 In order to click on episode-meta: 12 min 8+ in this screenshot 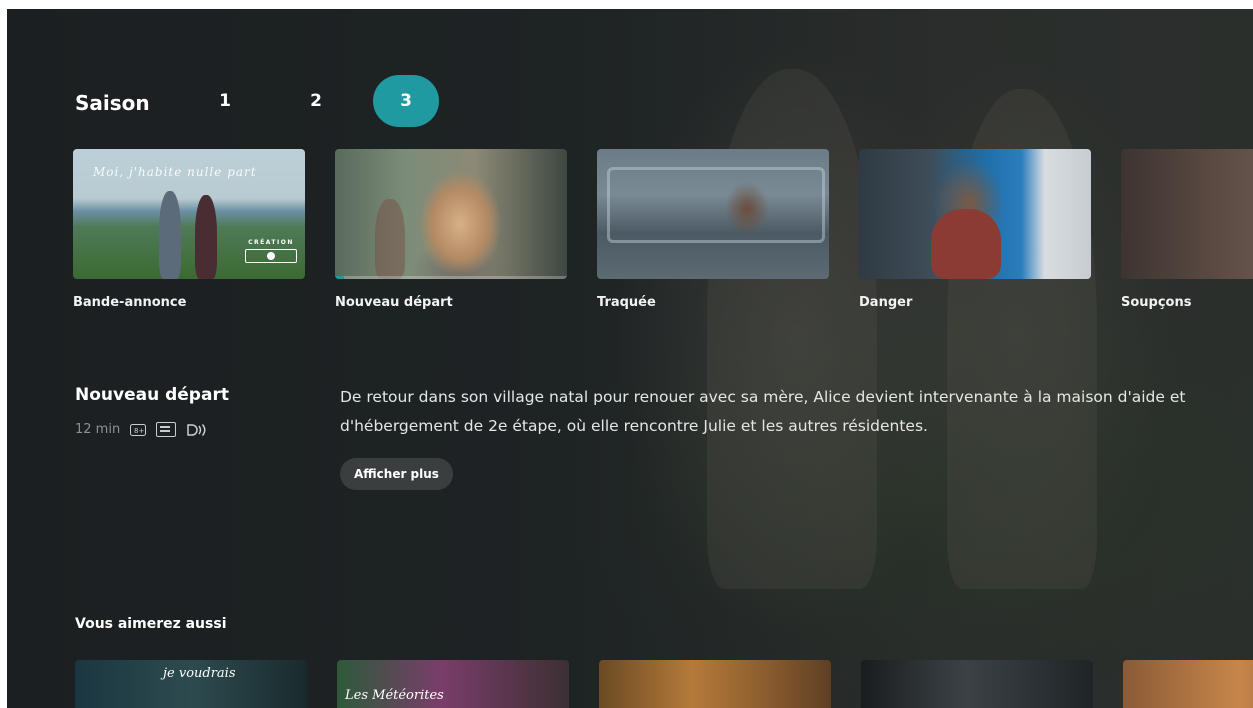, I will do `click(141, 429)`.